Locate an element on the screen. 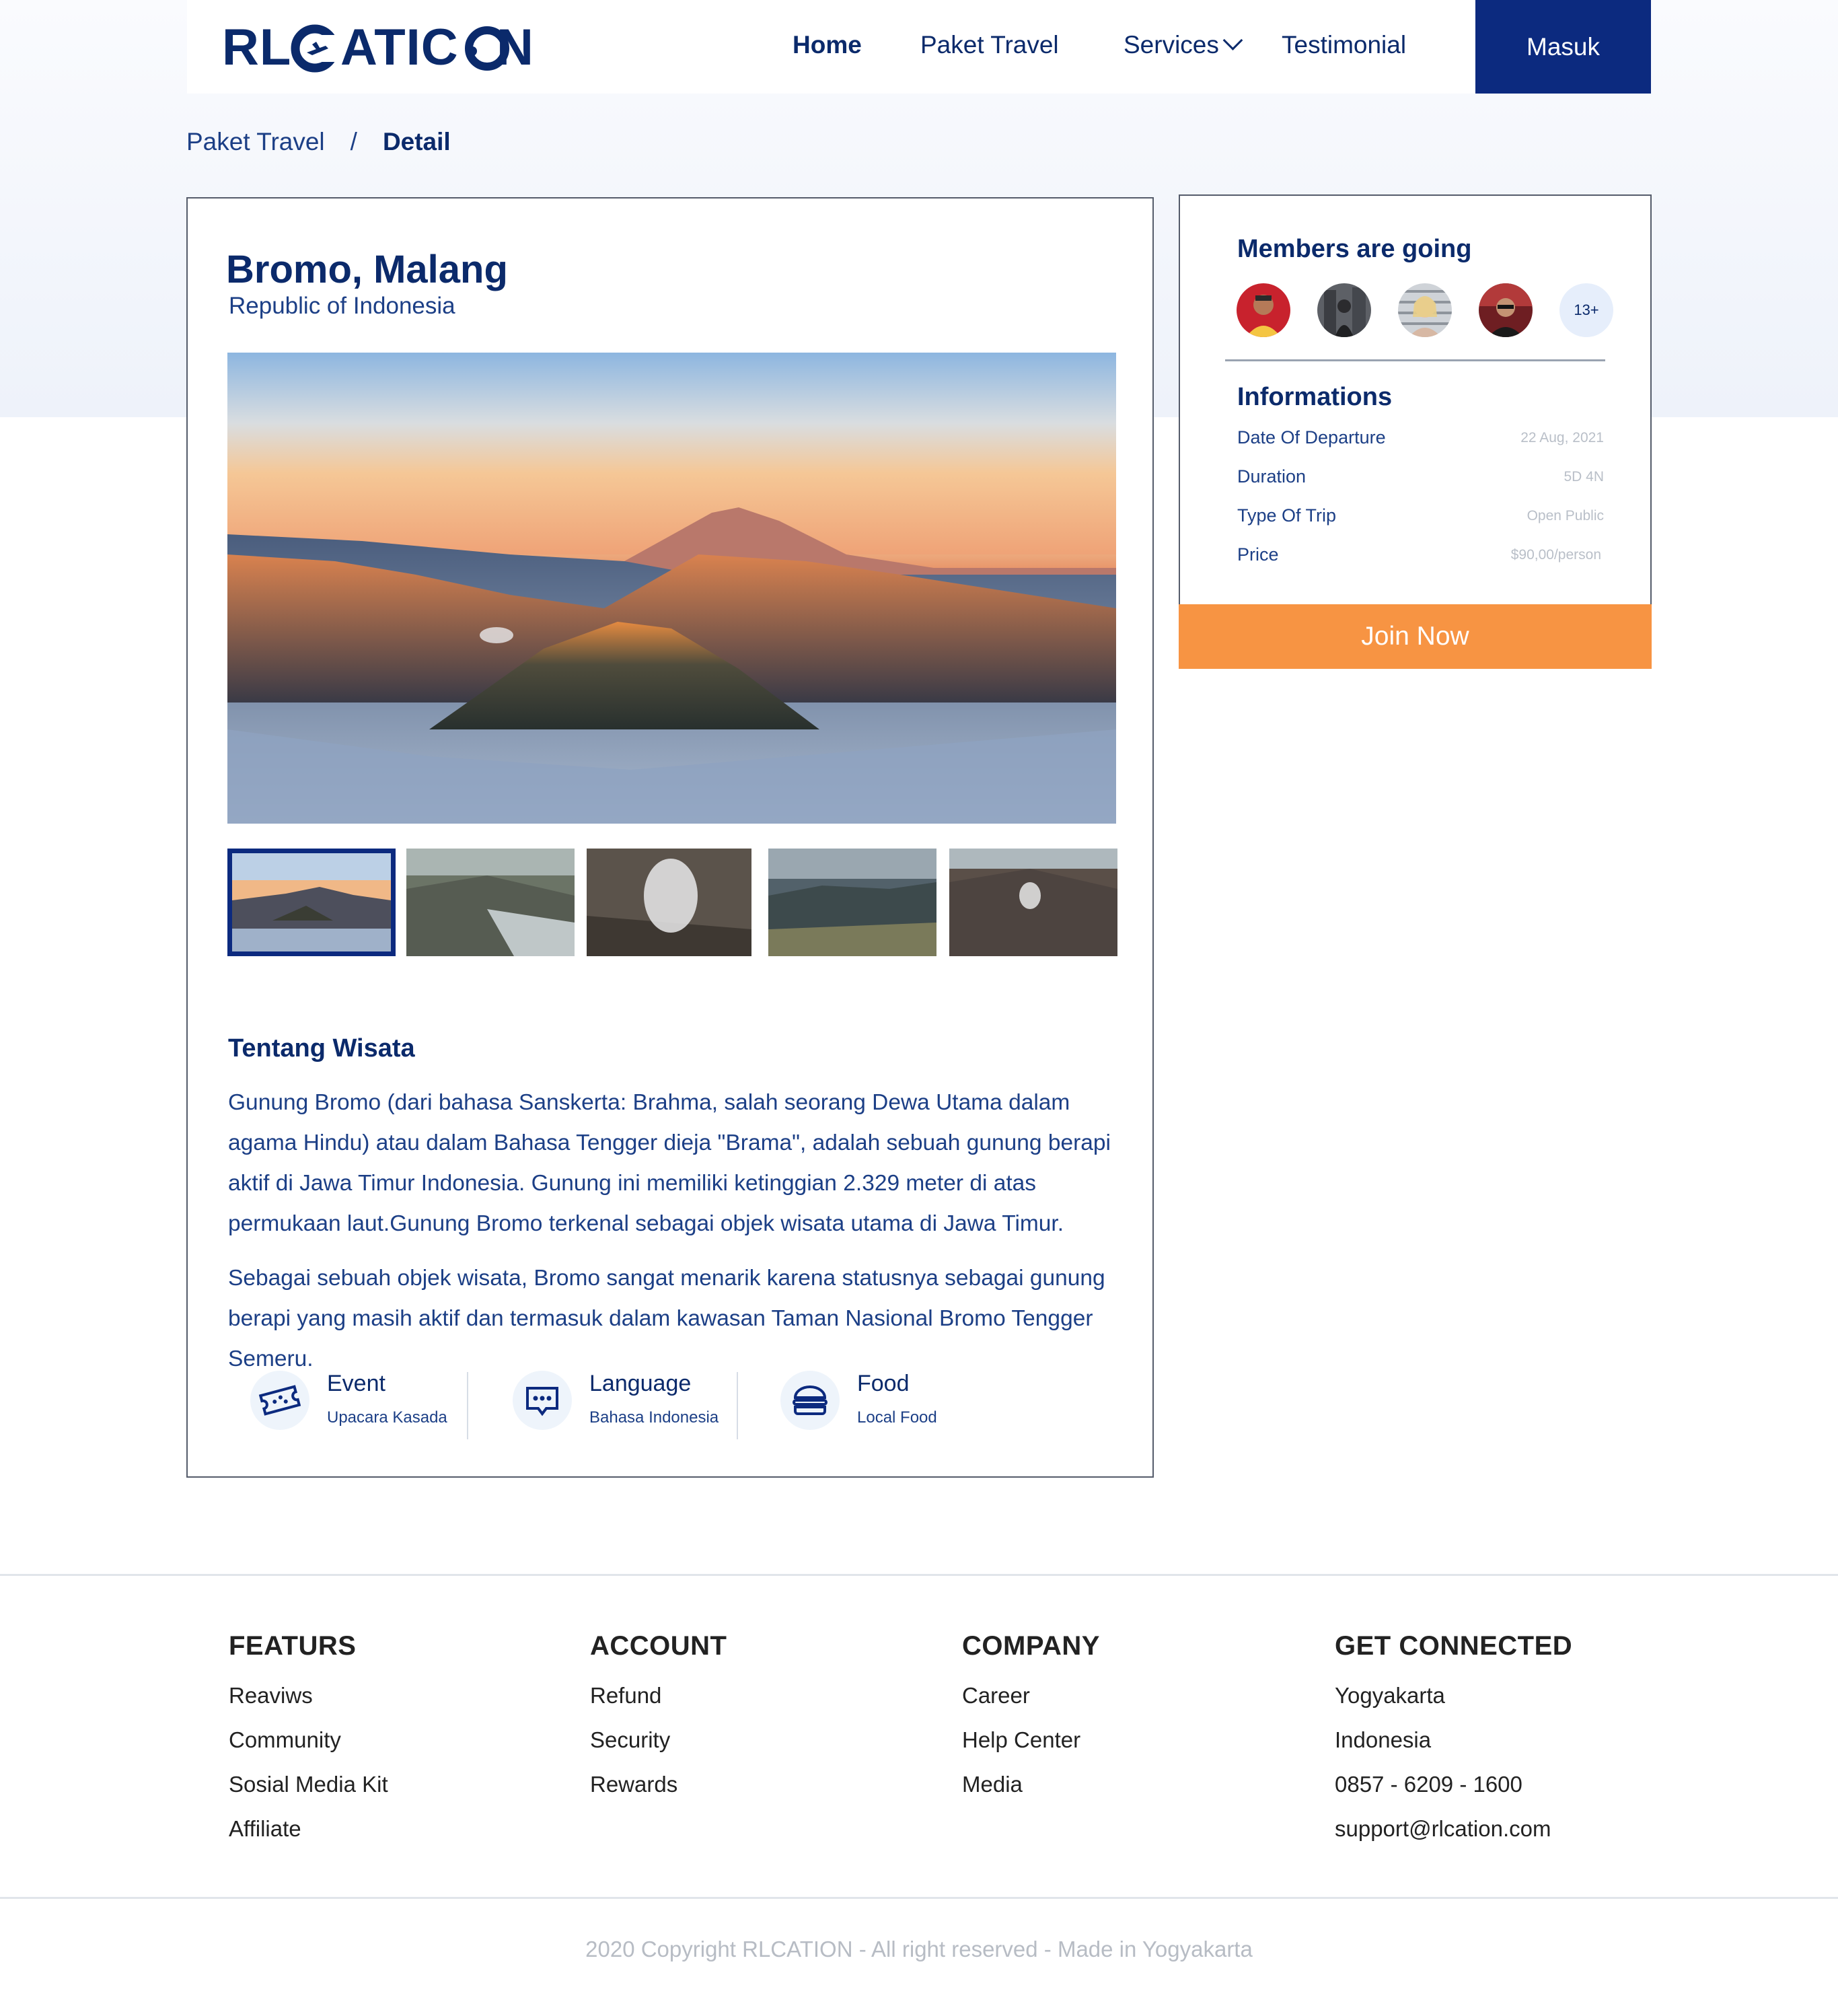 The image size is (1838, 2016). footer-city: Yogyakarta is located at coordinates (1390, 1695).